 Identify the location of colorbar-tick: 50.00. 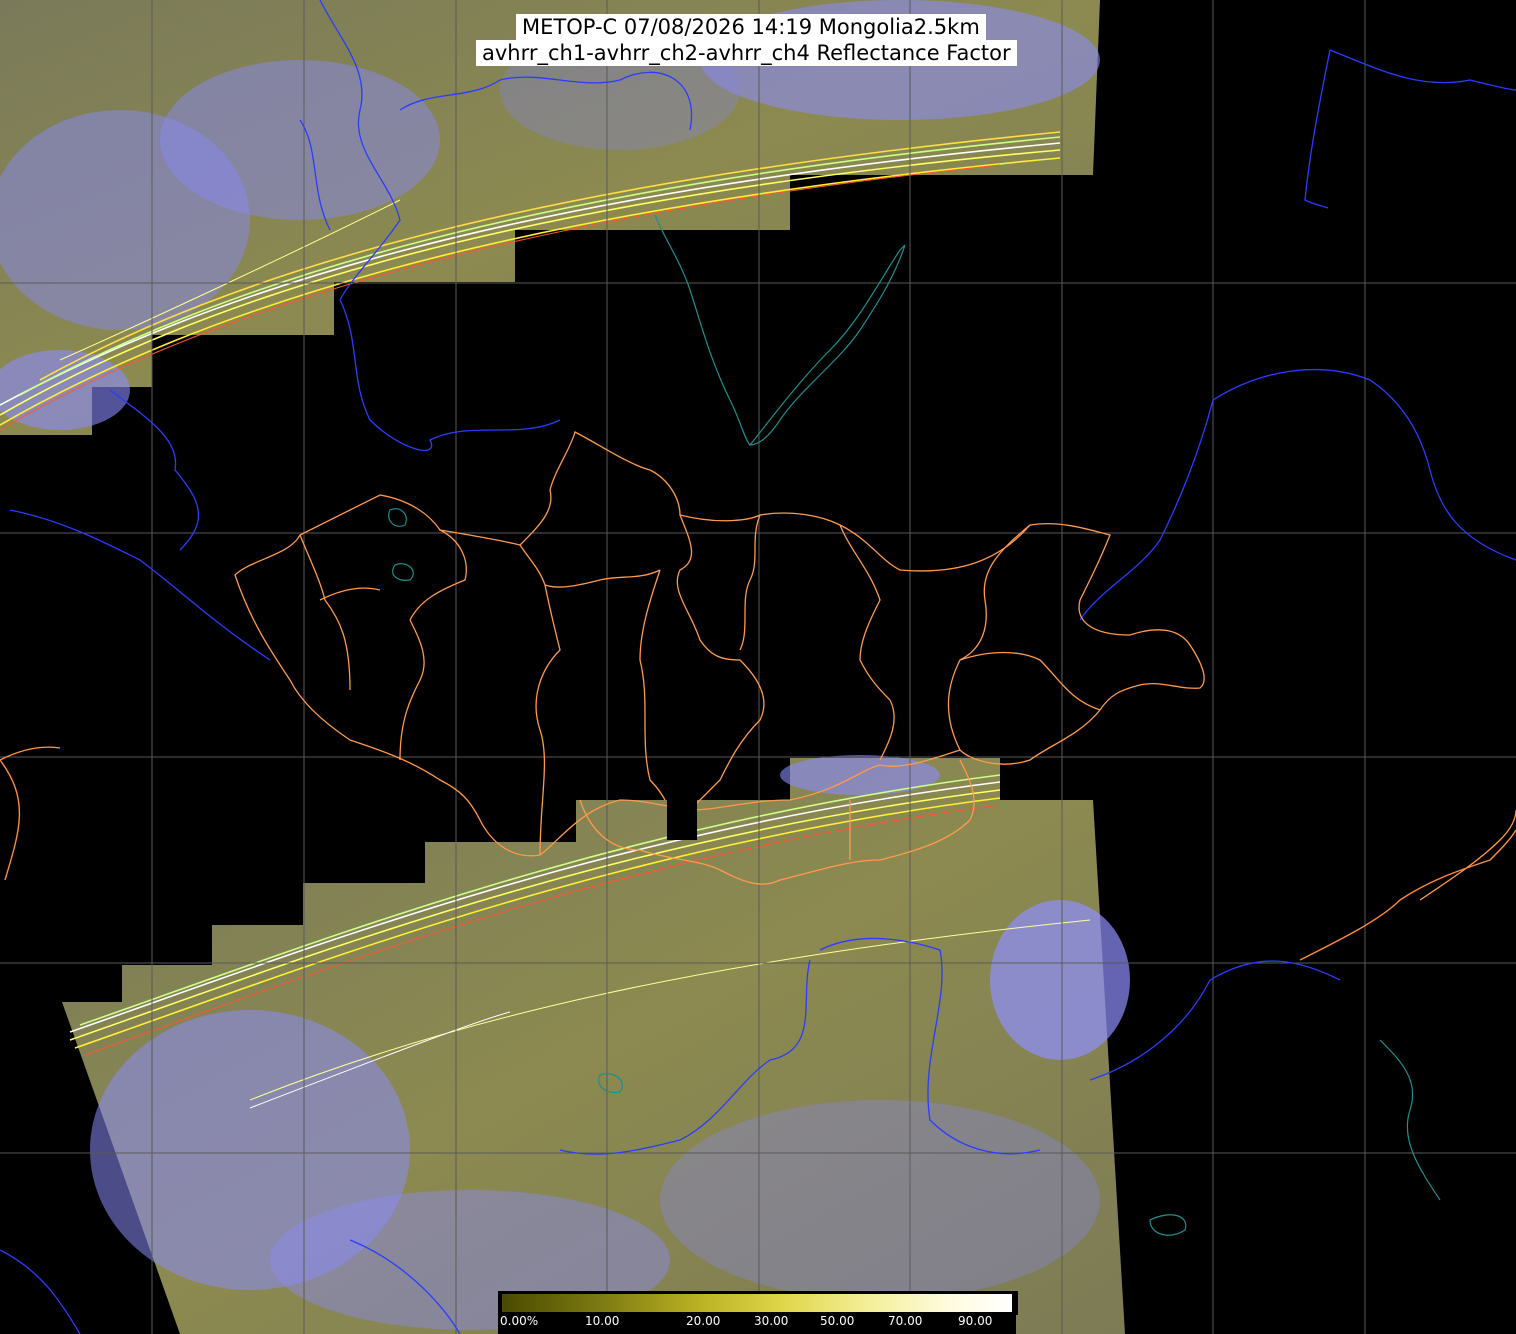
(837, 1321).